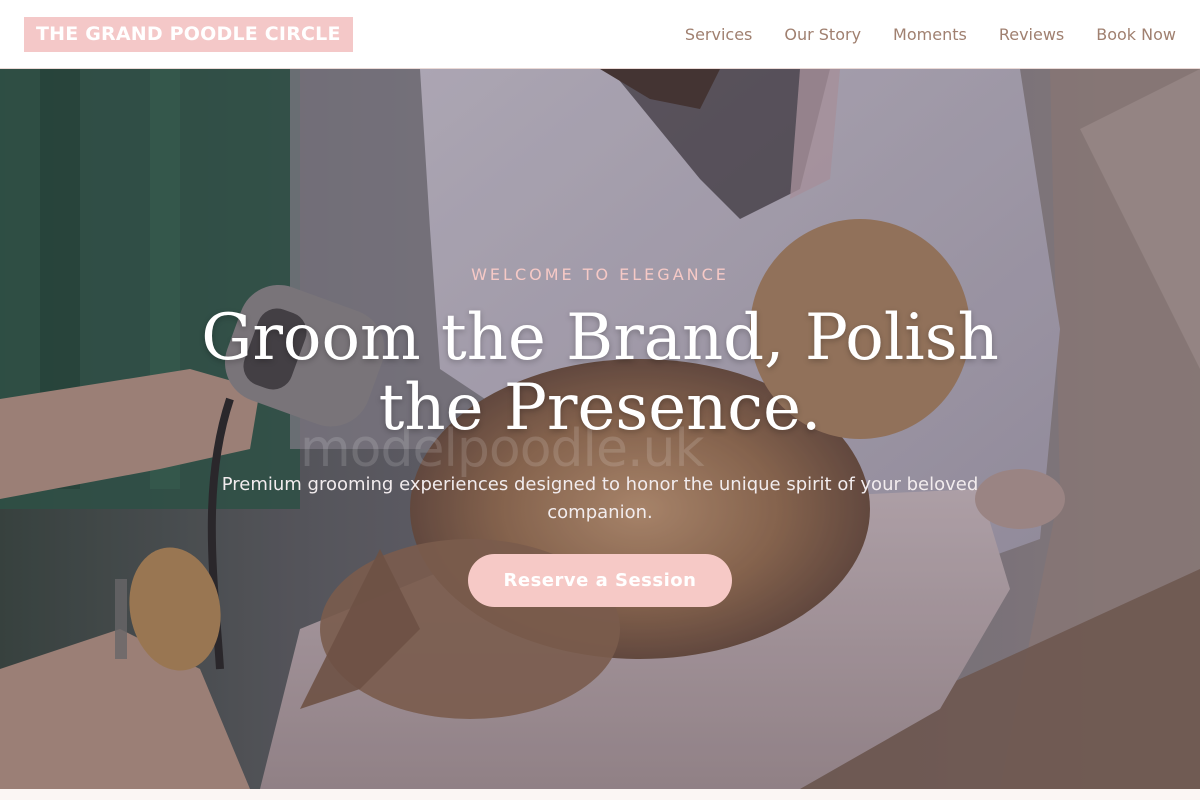 The image size is (1200, 800). I want to click on nav-link-moments: Moments, so click(930, 34).